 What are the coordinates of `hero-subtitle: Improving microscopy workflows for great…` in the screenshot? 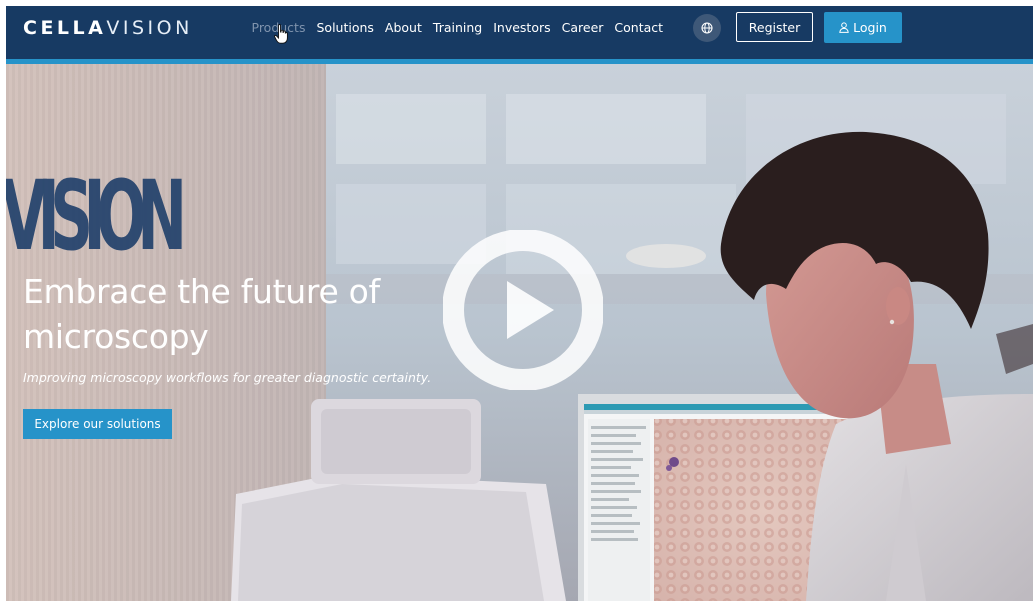 It's located at (227, 377).